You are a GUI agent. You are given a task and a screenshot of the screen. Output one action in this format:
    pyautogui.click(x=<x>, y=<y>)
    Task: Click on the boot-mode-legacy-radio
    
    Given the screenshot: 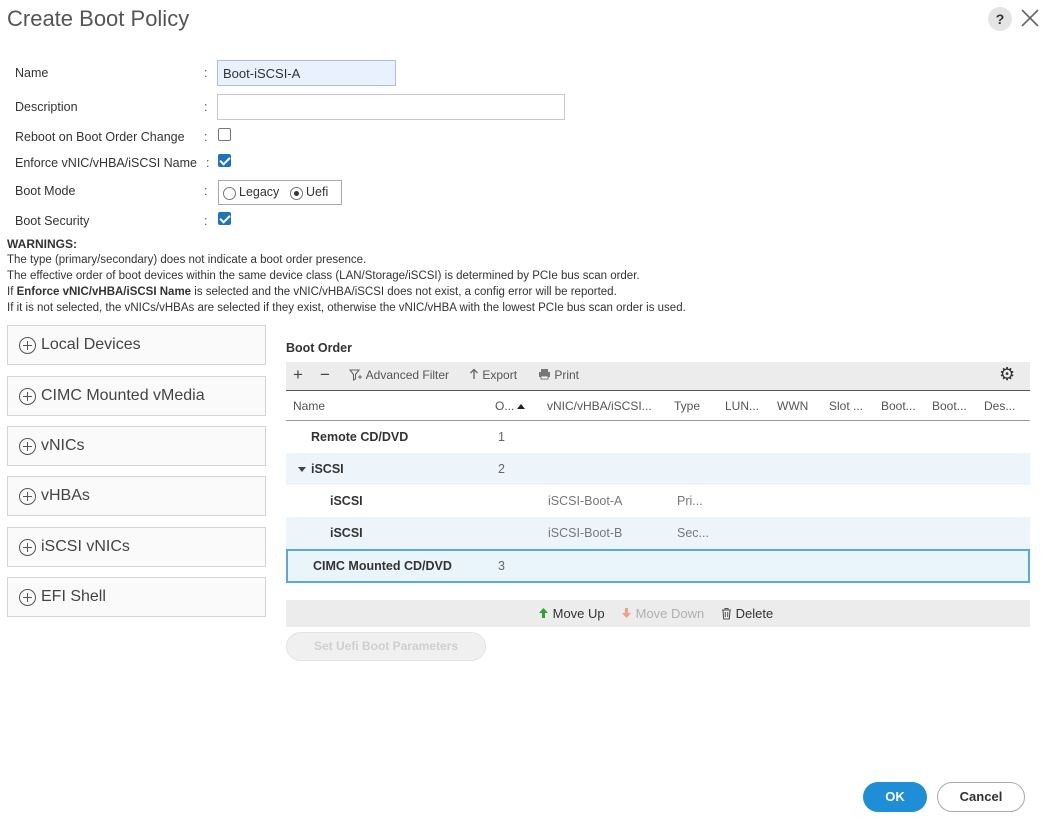 What is the action you would take?
    pyautogui.click(x=229, y=193)
    